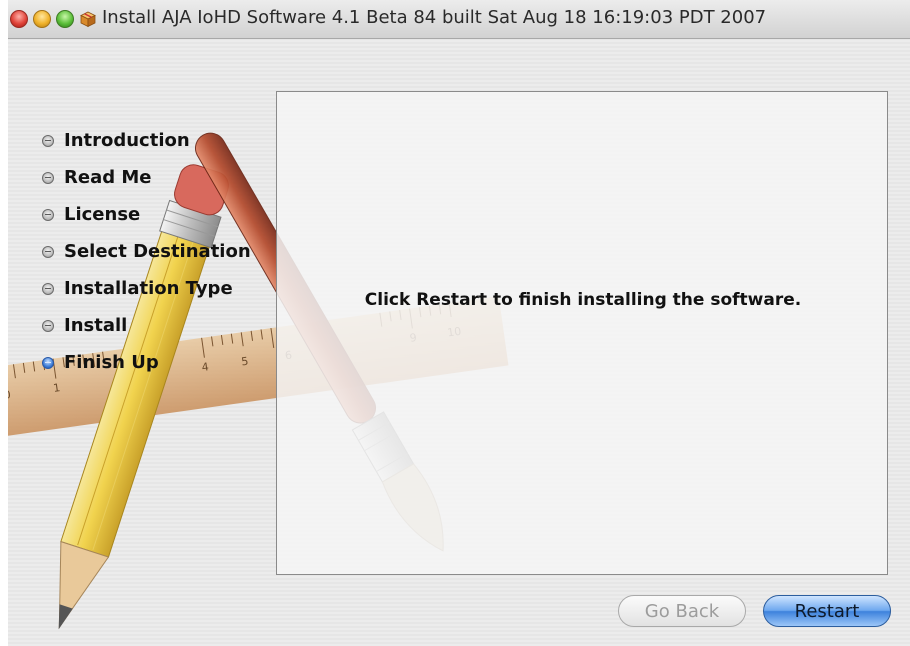 The height and width of the screenshot is (646, 910). What do you see at coordinates (42, 19) in the screenshot?
I see `minimize-button` at bounding box center [42, 19].